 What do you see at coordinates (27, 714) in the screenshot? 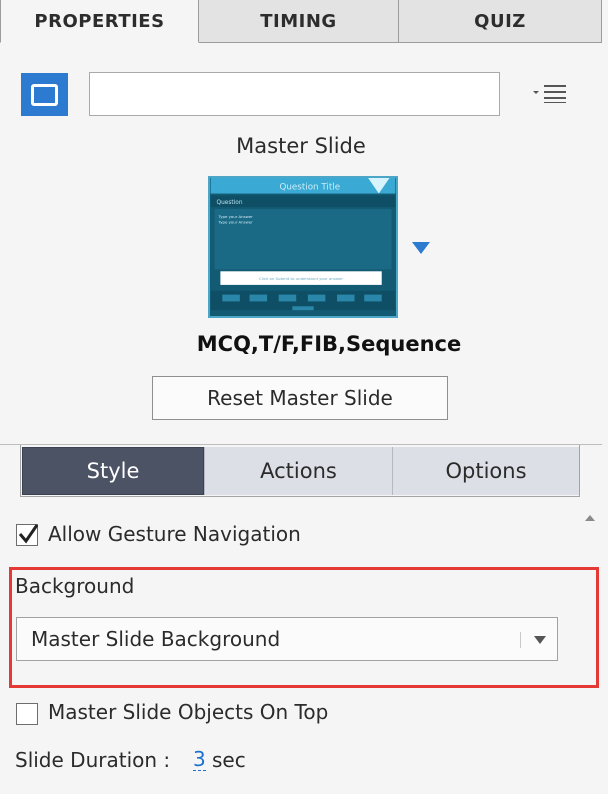
I see `master-objects-on-top-checkbox` at bounding box center [27, 714].